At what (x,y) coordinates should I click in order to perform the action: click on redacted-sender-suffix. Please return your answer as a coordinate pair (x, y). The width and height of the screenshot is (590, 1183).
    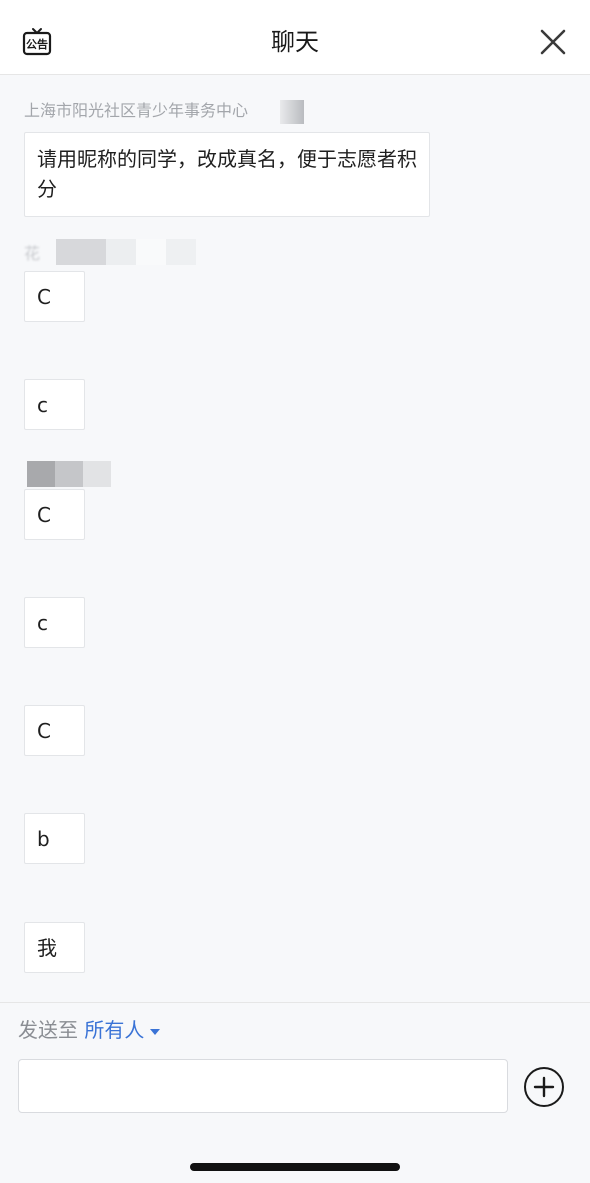
    Looking at the image, I should click on (292, 112).